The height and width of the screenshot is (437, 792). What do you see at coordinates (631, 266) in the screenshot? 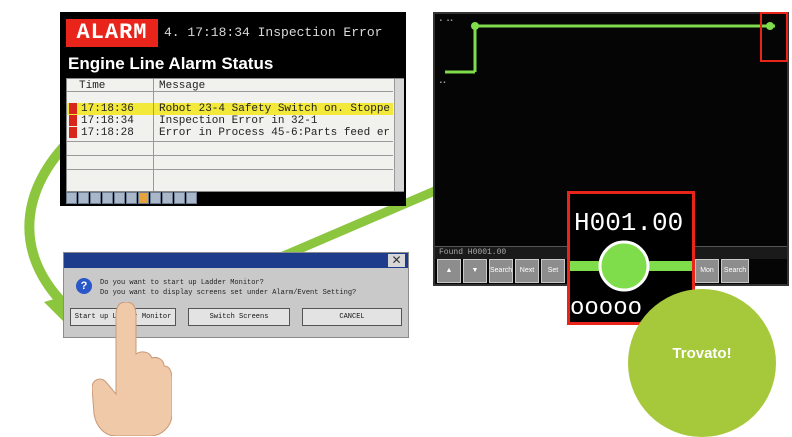
I see `contact-symbol` at bounding box center [631, 266].